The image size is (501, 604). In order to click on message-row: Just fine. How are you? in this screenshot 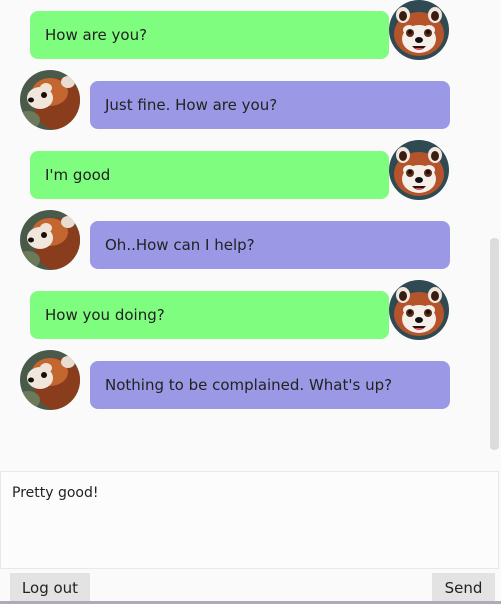, I will do `click(250, 110)`.